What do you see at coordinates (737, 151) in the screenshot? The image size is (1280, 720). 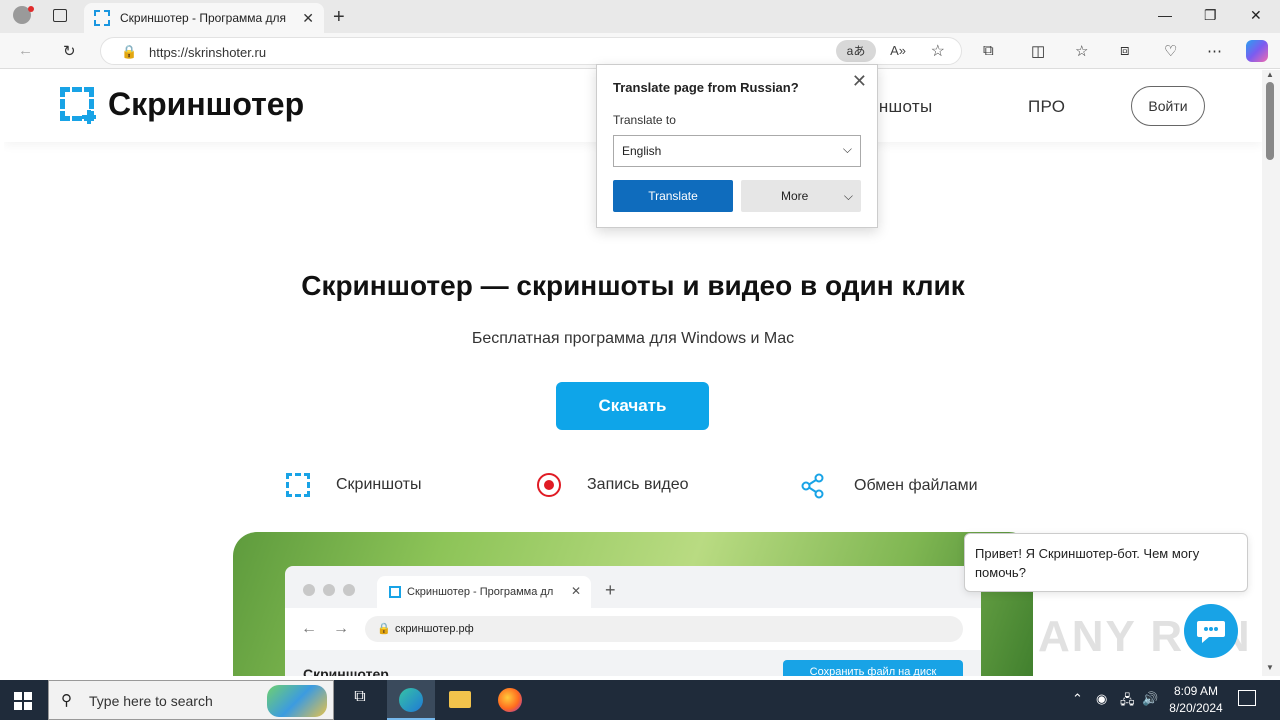 I see `language-select: English ⌵` at bounding box center [737, 151].